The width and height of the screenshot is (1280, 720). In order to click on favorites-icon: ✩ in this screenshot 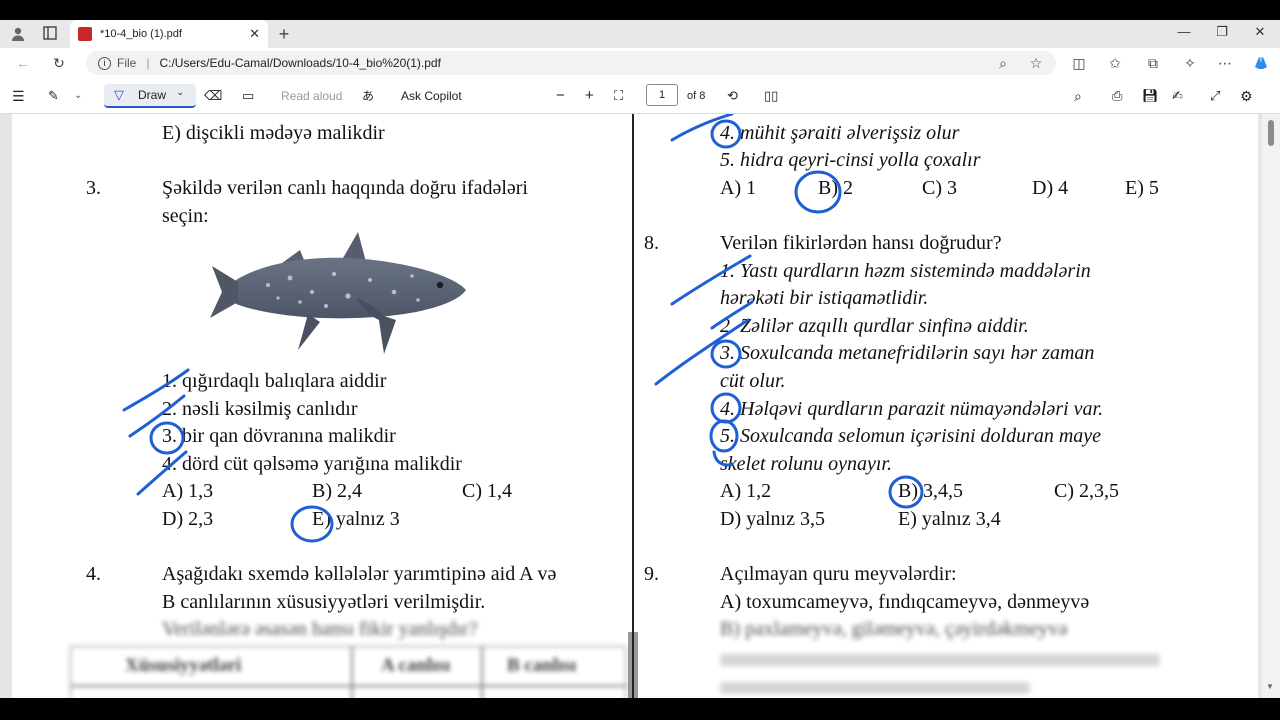, I will do `click(1115, 63)`.